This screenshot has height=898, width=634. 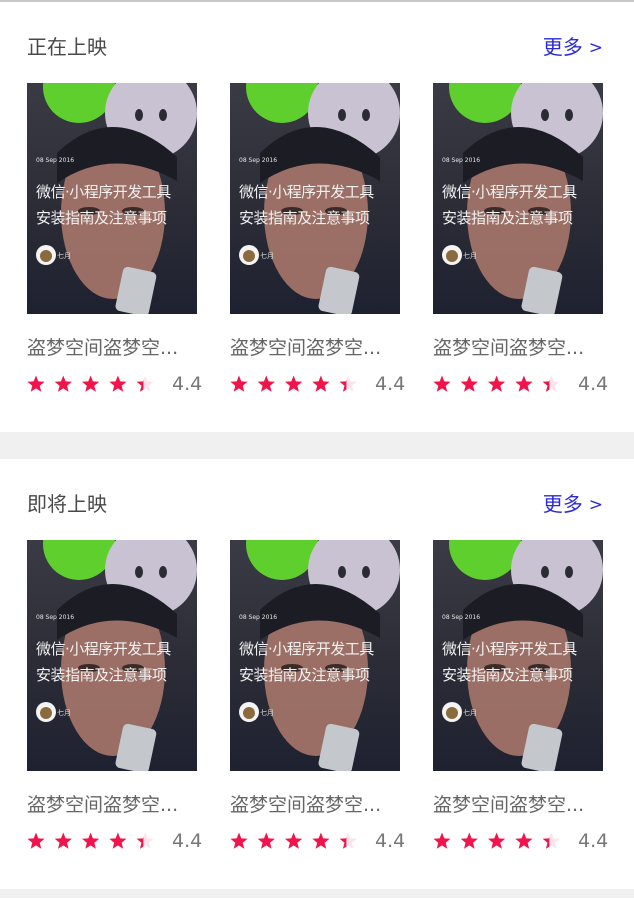 I want to click on section-title: 正在上映, so click(x=67, y=47).